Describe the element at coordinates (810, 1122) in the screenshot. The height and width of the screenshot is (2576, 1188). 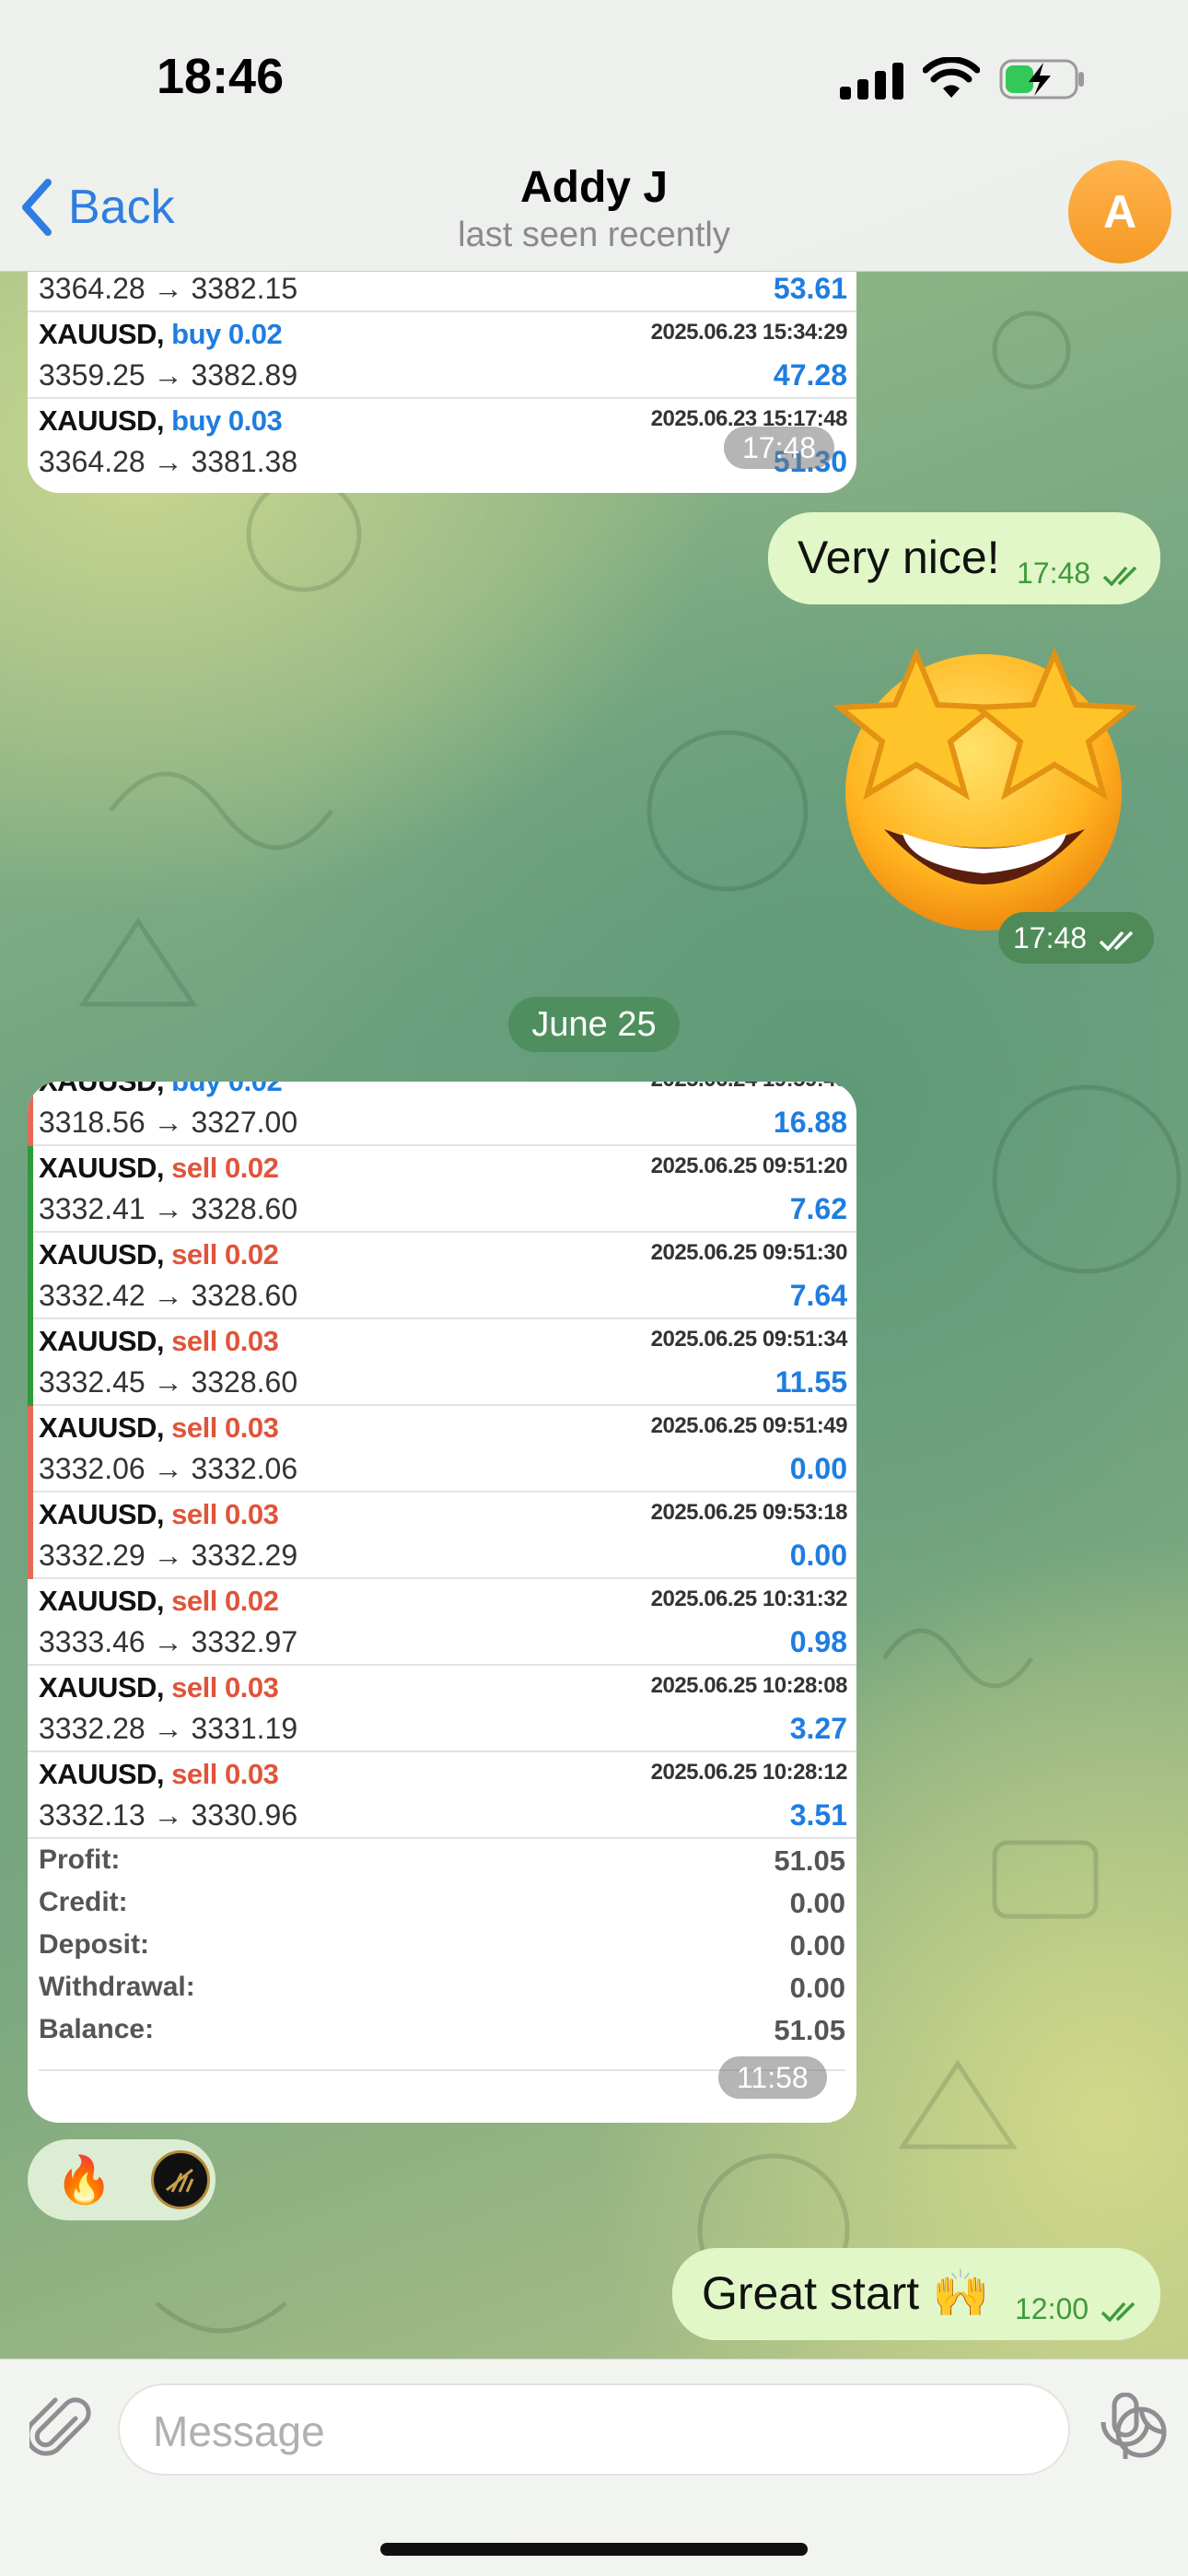
I see `trade-profit: 16.88` at that location.